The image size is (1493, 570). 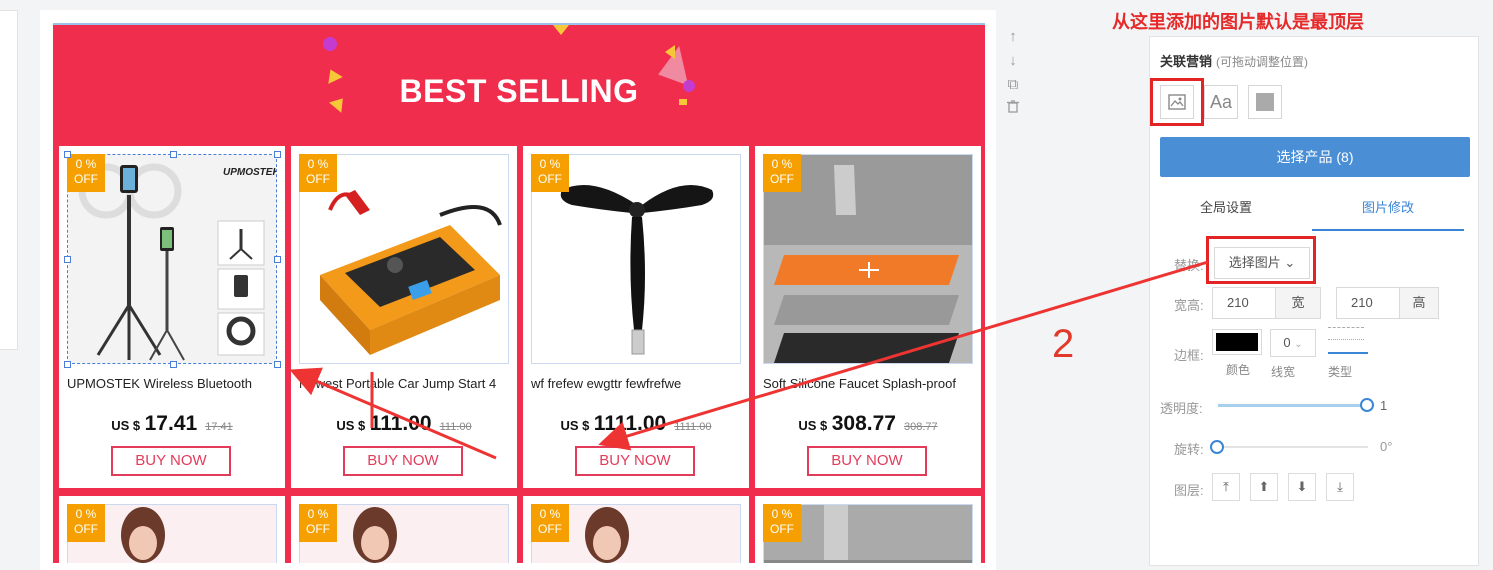 I want to click on arrow-to-product, so click(x=903, y=355).